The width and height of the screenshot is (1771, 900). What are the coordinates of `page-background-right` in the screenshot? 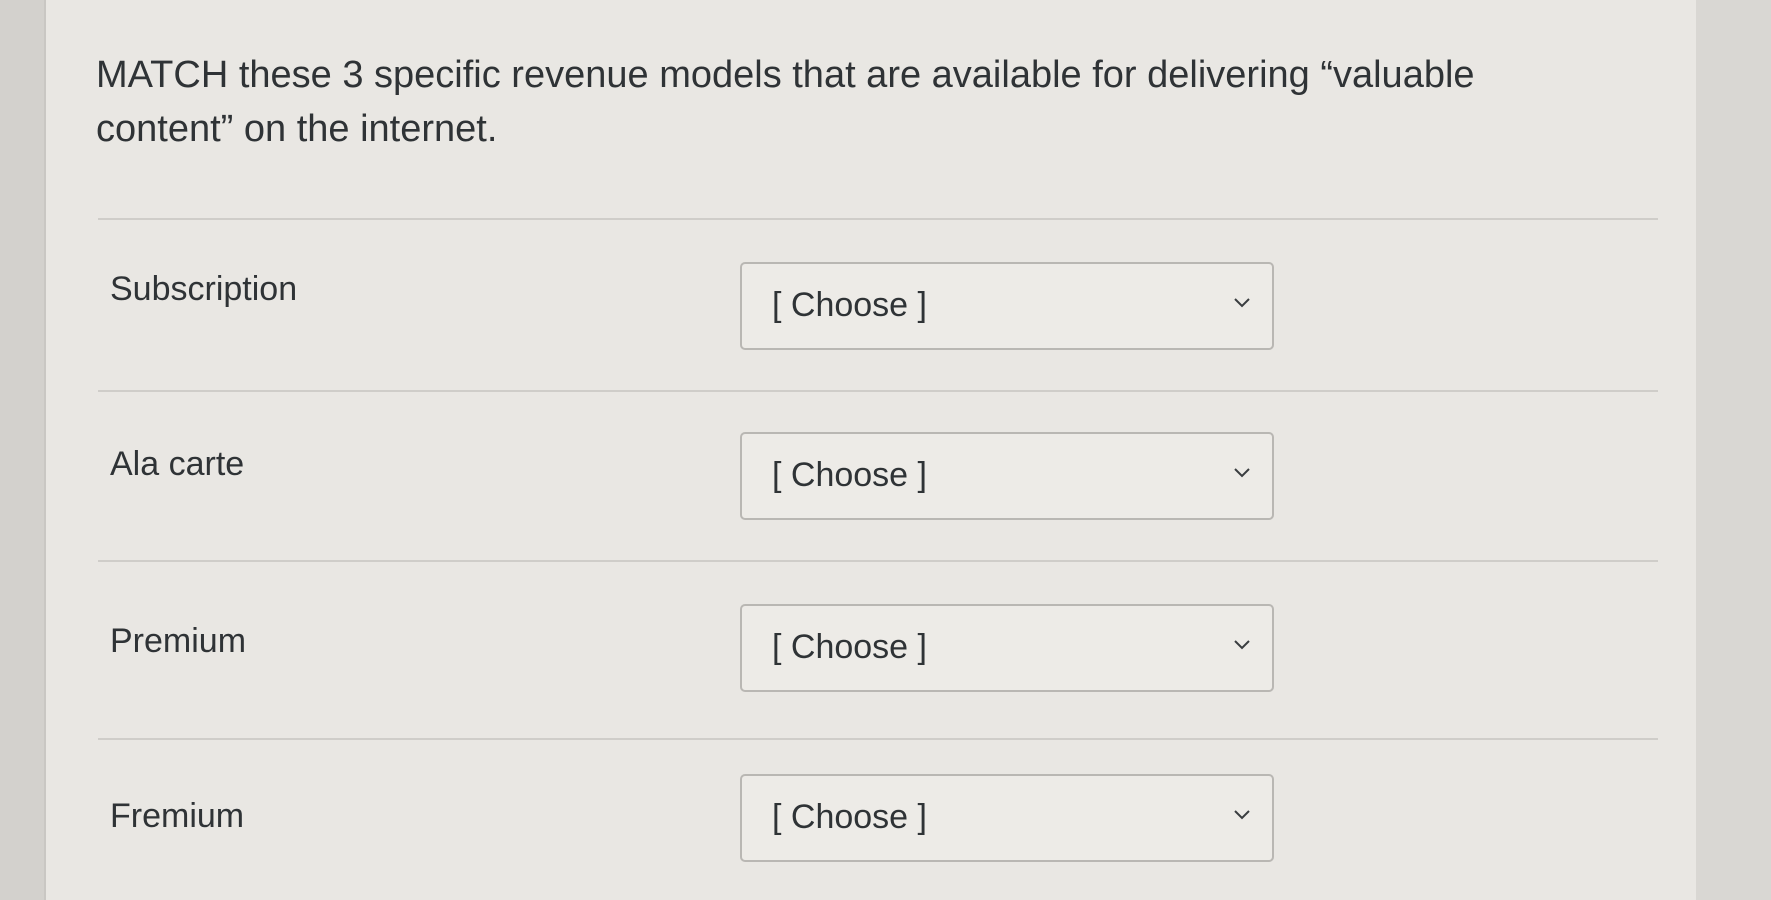 It's located at (1733, 450).